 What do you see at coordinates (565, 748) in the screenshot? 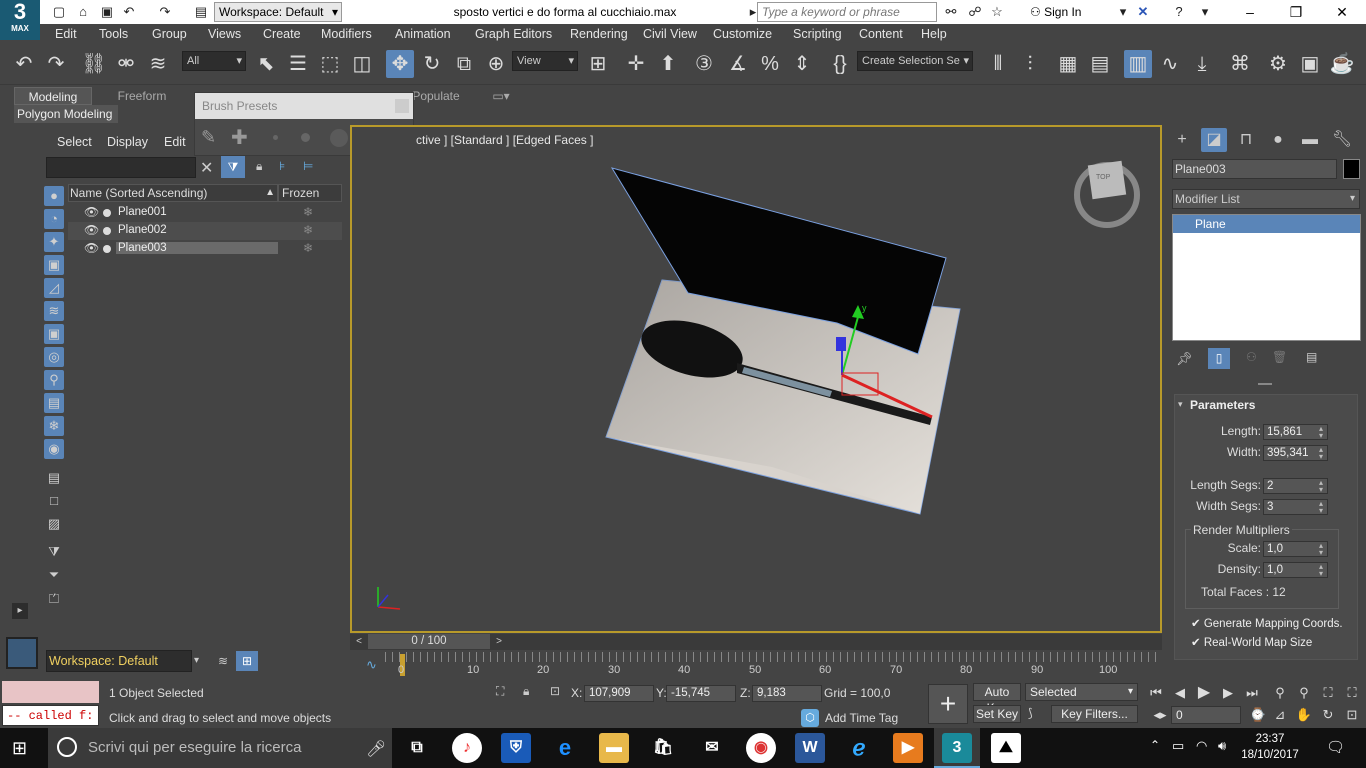
I see `edge-icon: e` at bounding box center [565, 748].